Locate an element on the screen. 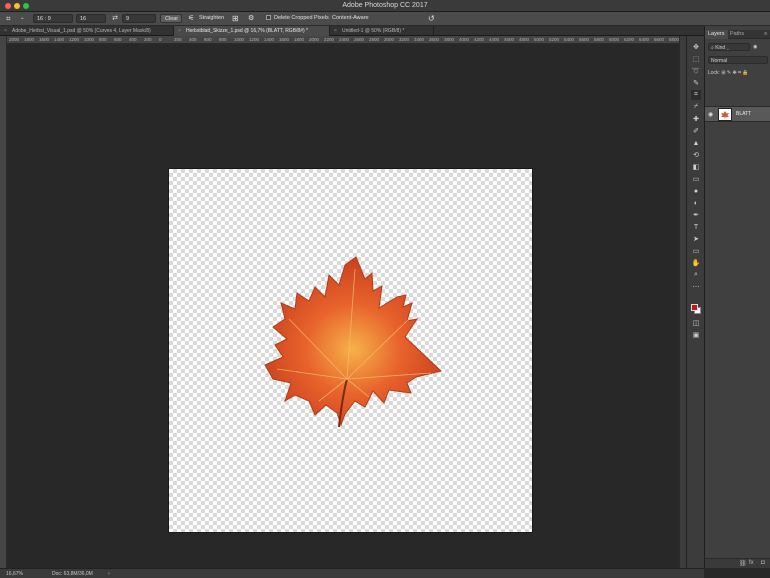 The width and height of the screenshot is (770, 578). chevron-down-icon: ⌄ is located at coordinates (23, 18).